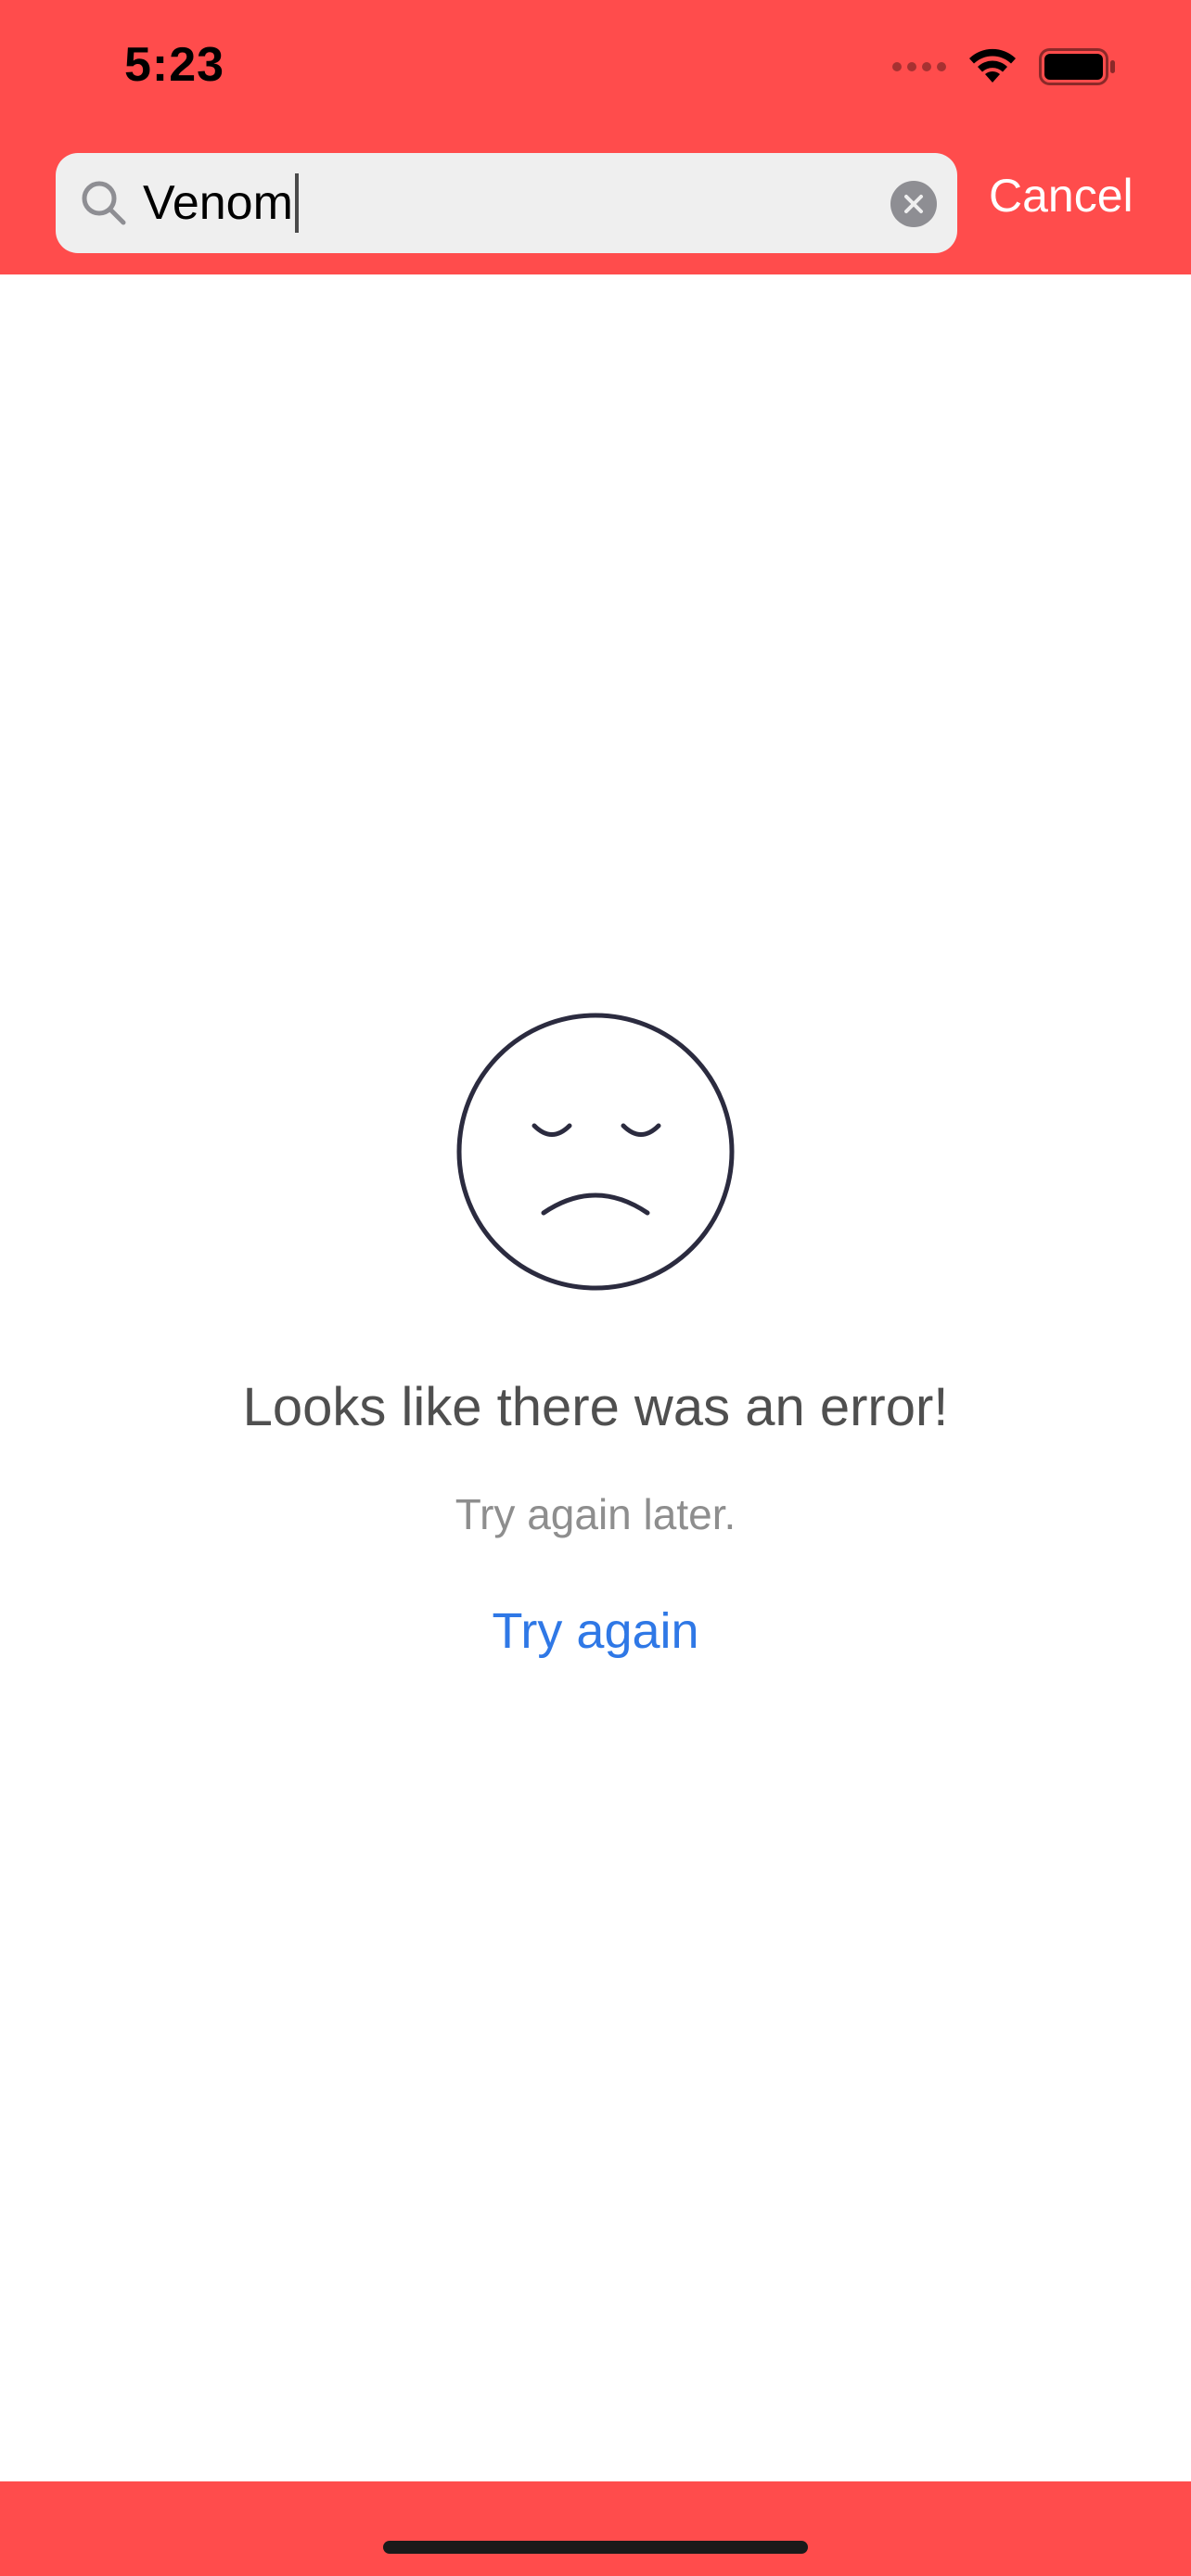 The width and height of the screenshot is (1191, 2576). I want to click on clear-circle-icon, so click(913, 204).